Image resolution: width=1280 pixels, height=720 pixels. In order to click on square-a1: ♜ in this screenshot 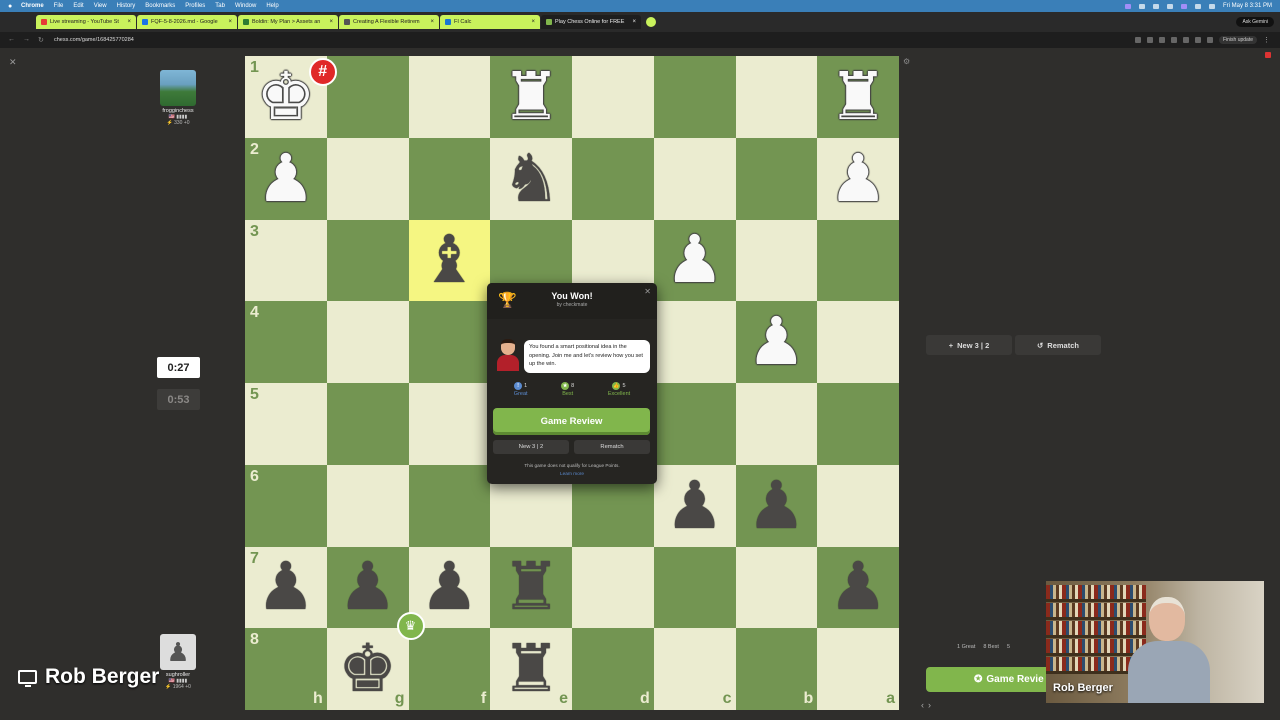, I will do `click(858, 97)`.